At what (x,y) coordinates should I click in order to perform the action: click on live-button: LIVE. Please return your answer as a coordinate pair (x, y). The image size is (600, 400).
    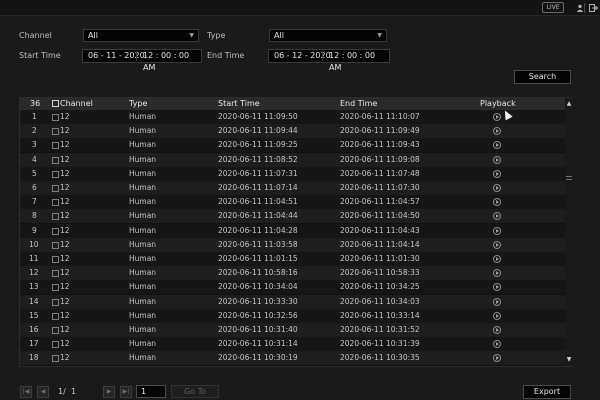
    Looking at the image, I should click on (553, 7).